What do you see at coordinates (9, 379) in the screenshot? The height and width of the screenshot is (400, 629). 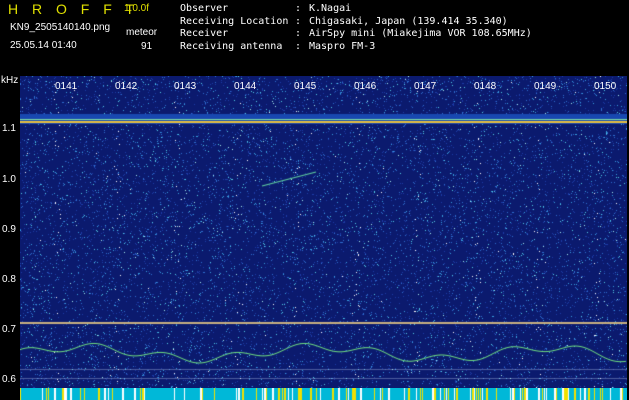 I see `y-tick-0-6: 0.6` at bounding box center [9, 379].